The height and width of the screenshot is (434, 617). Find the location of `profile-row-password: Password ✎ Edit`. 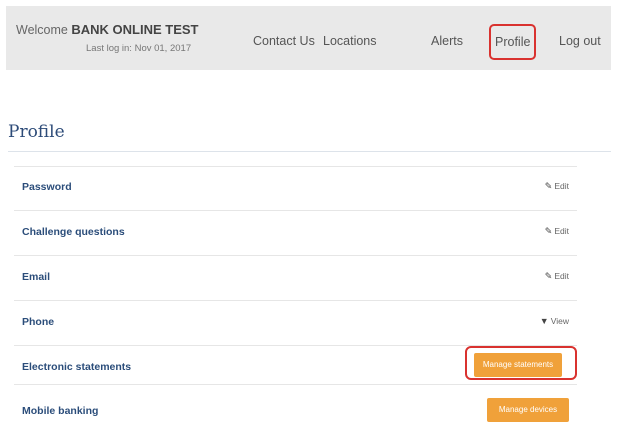

profile-row-password: Password ✎ Edit is located at coordinates (295, 188).